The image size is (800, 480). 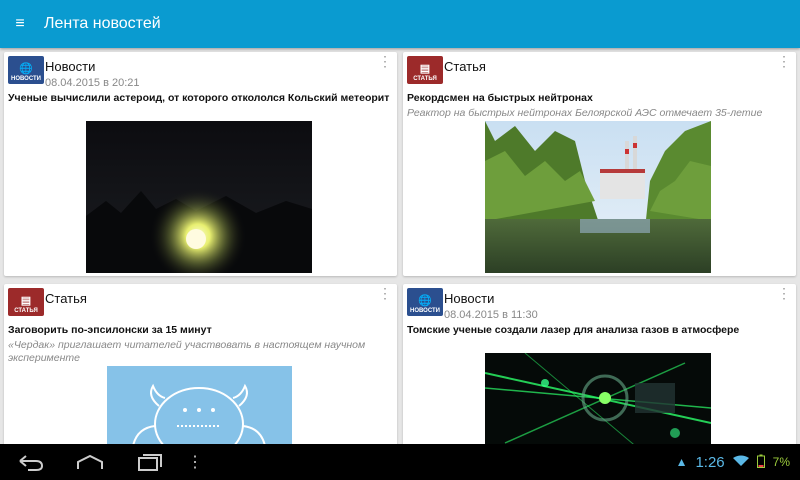 What do you see at coordinates (90, 462) in the screenshot?
I see `home-icon` at bounding box center [90, 462].